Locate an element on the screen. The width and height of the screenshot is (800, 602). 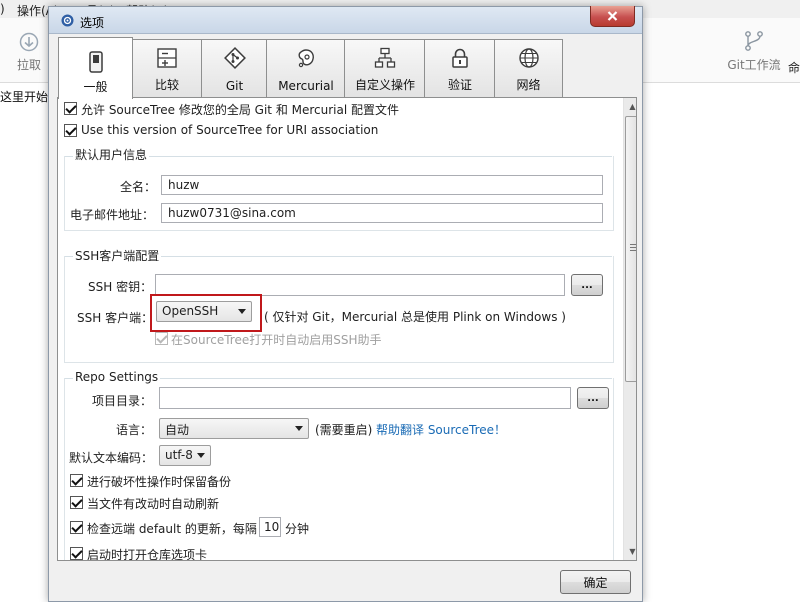
ssh-key-label: SSH 密钥： is located at coordinates (120, 287).